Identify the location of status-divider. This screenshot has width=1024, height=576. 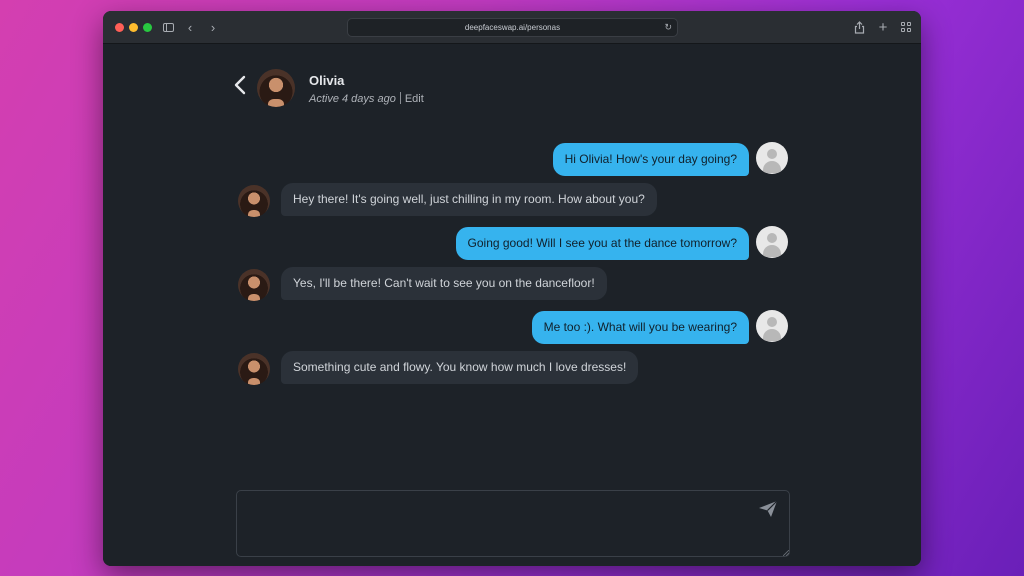
(400, 98).